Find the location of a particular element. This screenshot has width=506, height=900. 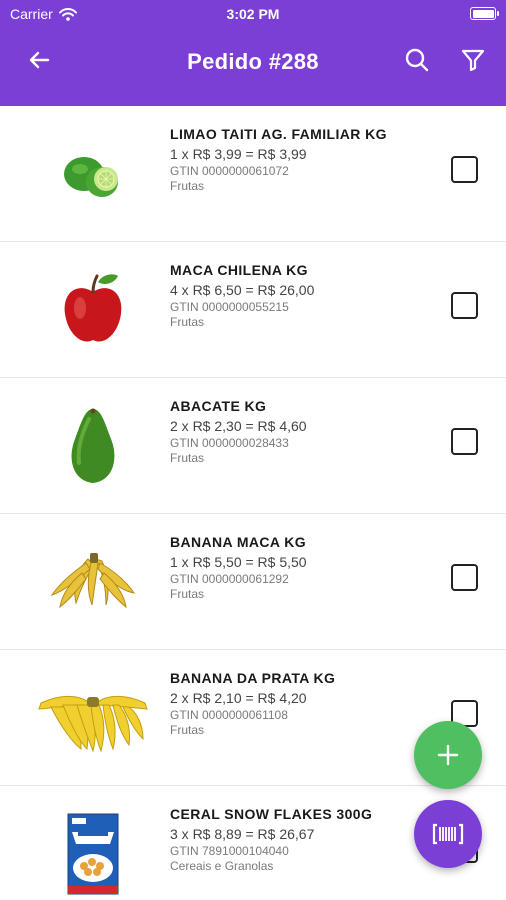

product-gtin: GTIN 0000000061108 is located at coordinates (229, 715).